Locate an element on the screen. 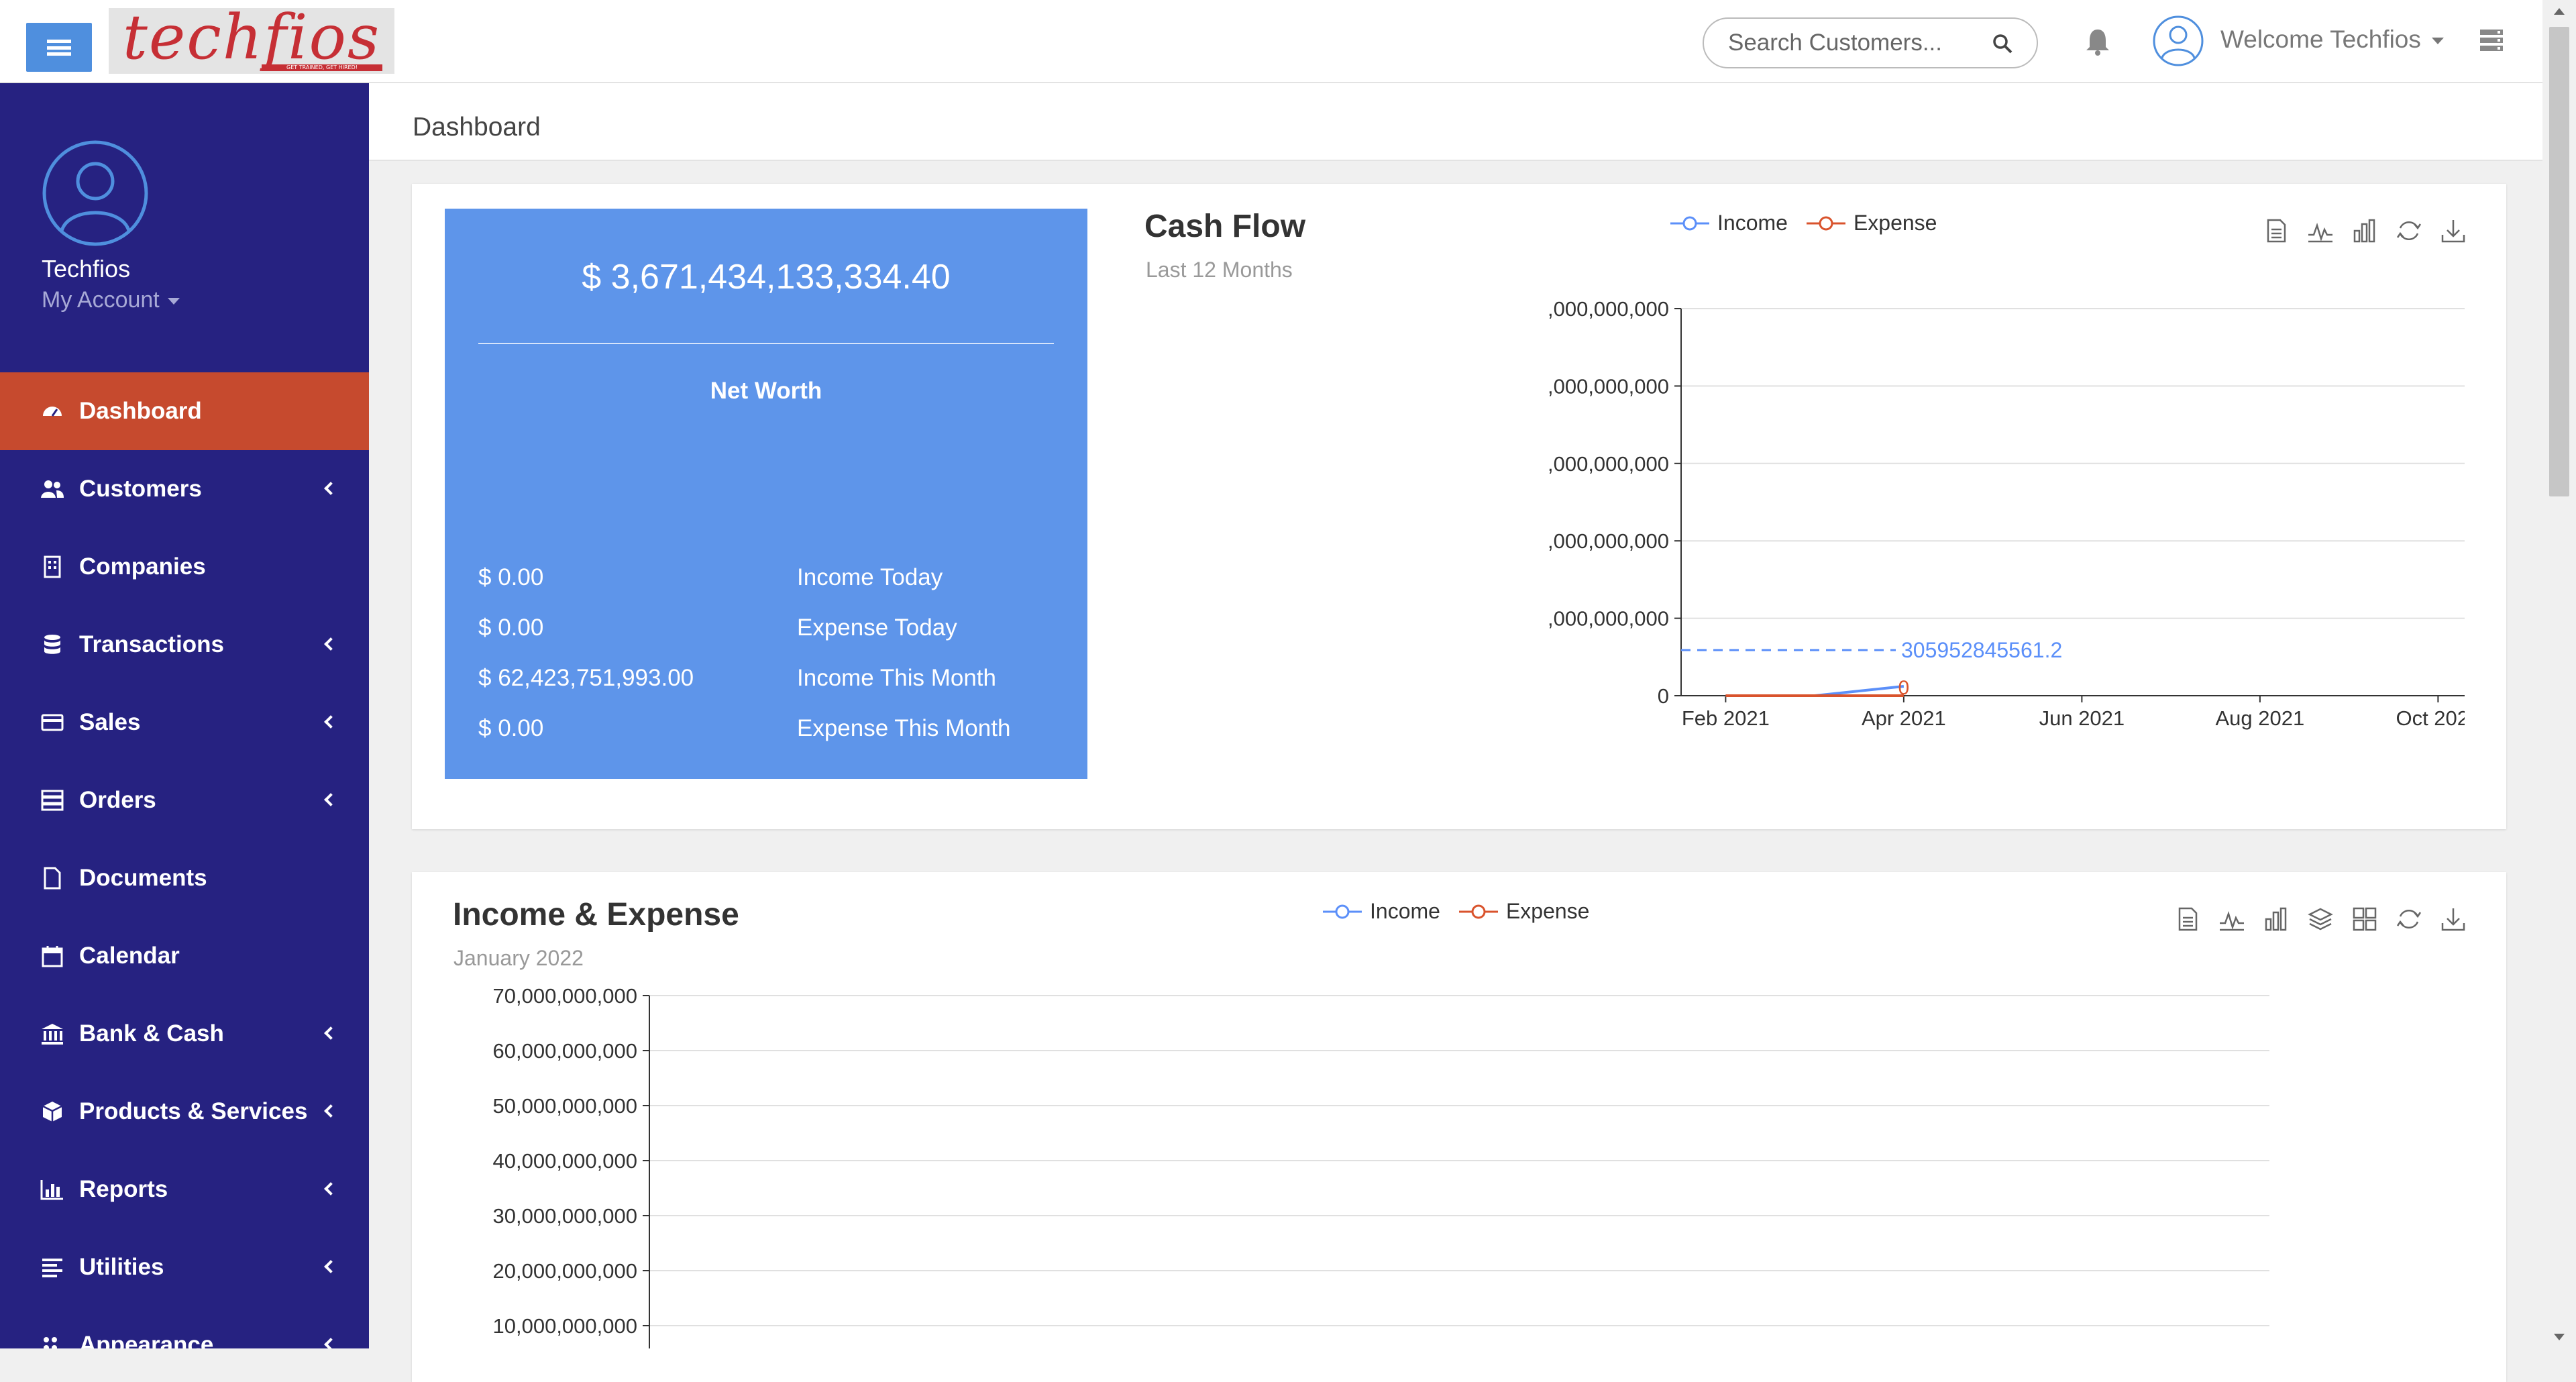 Image resolution: width=2576 pixels, height=1382 pixels. logo-text: techfios is located at coordinates (251, 37).